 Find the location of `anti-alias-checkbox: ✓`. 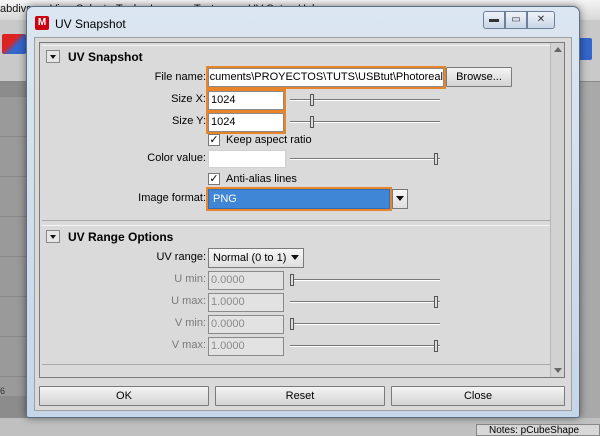

anti-alias-checkbox: ✓ is located at coordinates (214, 179).